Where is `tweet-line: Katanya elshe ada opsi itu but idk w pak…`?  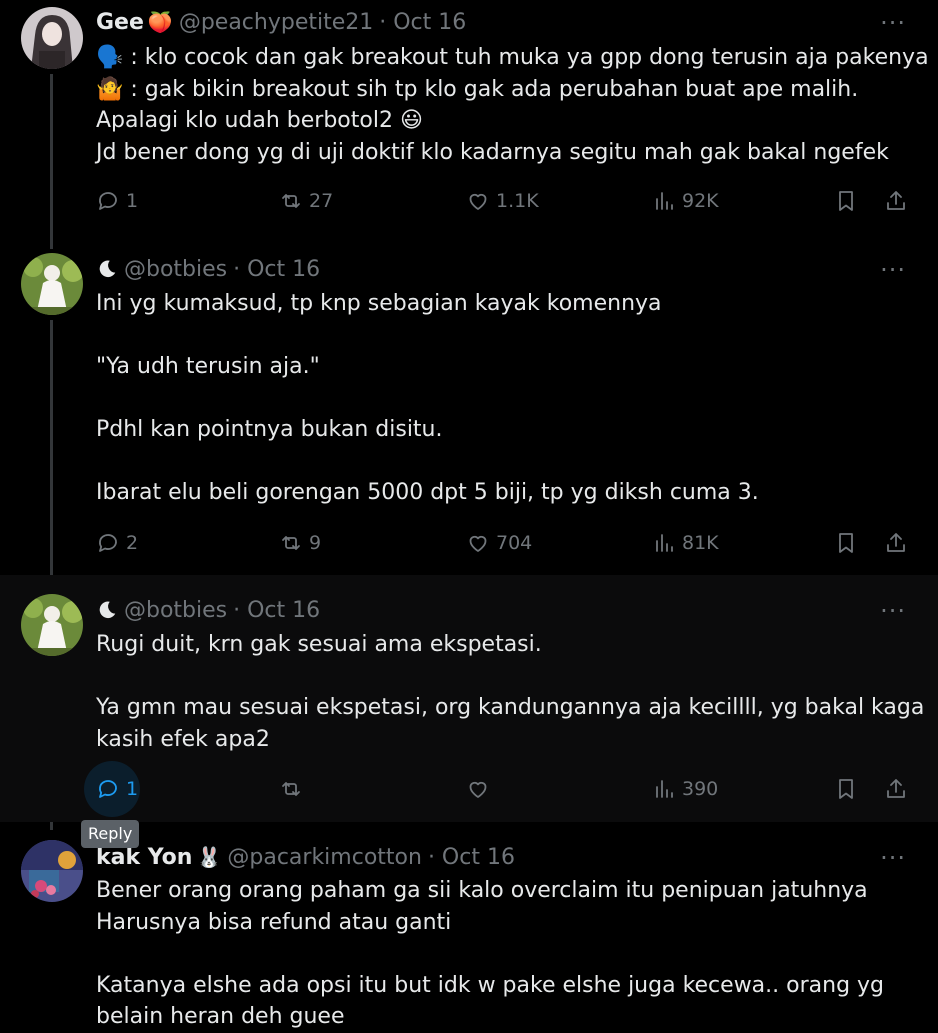 tweet-line: Katanya elshe ada opsi itu but idk w pak… is located at coordinates (490, 985).